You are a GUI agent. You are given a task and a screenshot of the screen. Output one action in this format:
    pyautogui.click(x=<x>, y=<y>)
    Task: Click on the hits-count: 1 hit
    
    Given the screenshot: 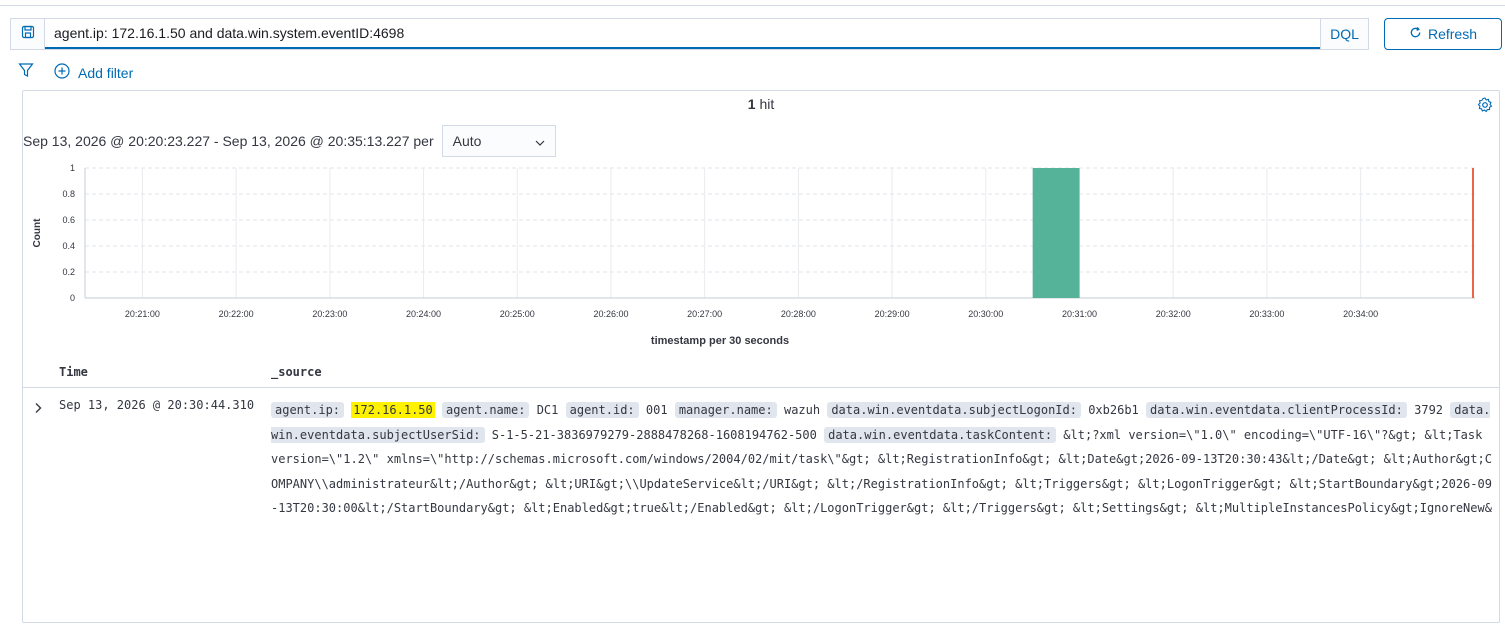 What is the action you would take?
    pyautogui.click(x=761, y=104)
    